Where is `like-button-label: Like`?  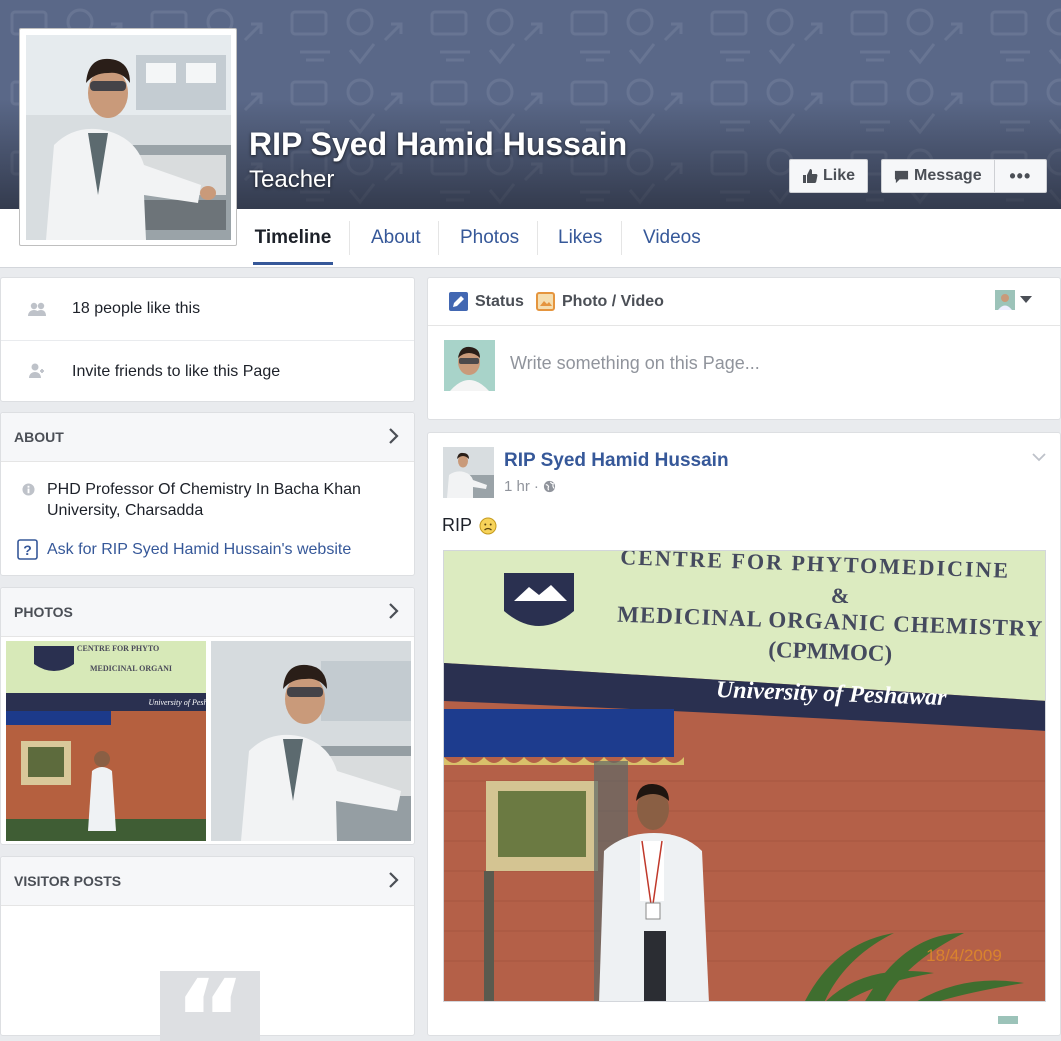 like-button-label: Like is located at coordinates (838, 175).